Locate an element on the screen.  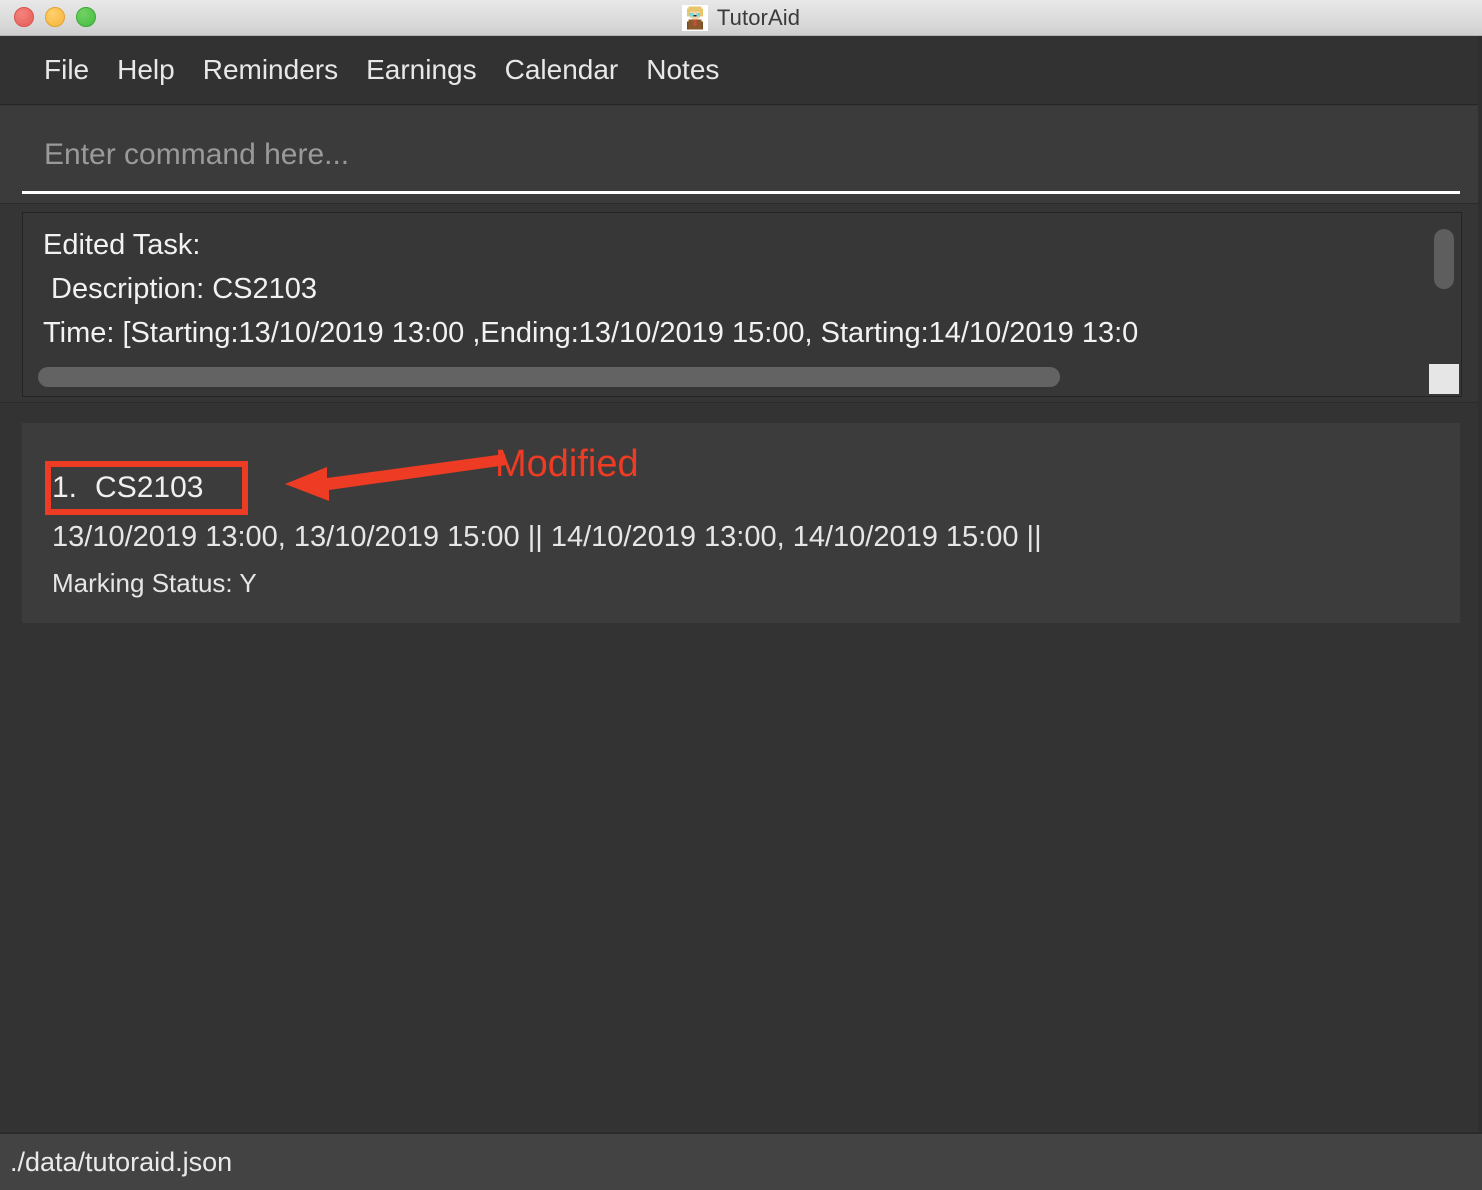
window-title: TutorAid is located at coordinates (758, 17).